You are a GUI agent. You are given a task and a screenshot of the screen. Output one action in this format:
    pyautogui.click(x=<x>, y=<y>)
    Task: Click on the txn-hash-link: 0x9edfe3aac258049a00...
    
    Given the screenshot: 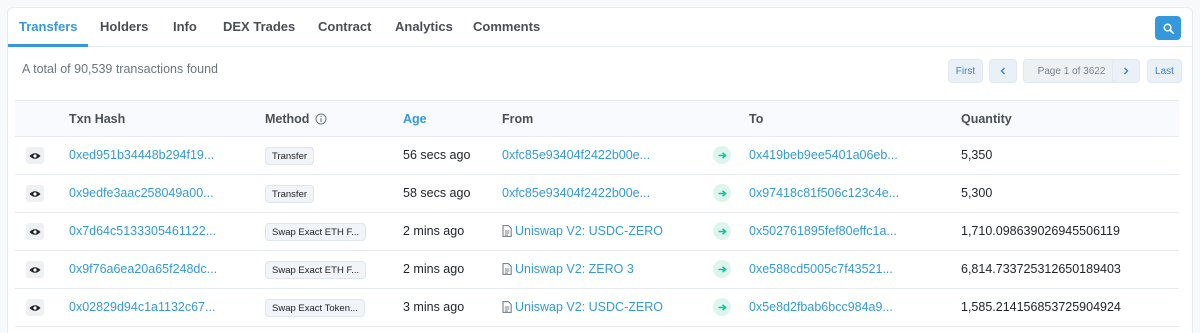 What is the action you would take?
    pyautogui.click(x=141, y=193)
    